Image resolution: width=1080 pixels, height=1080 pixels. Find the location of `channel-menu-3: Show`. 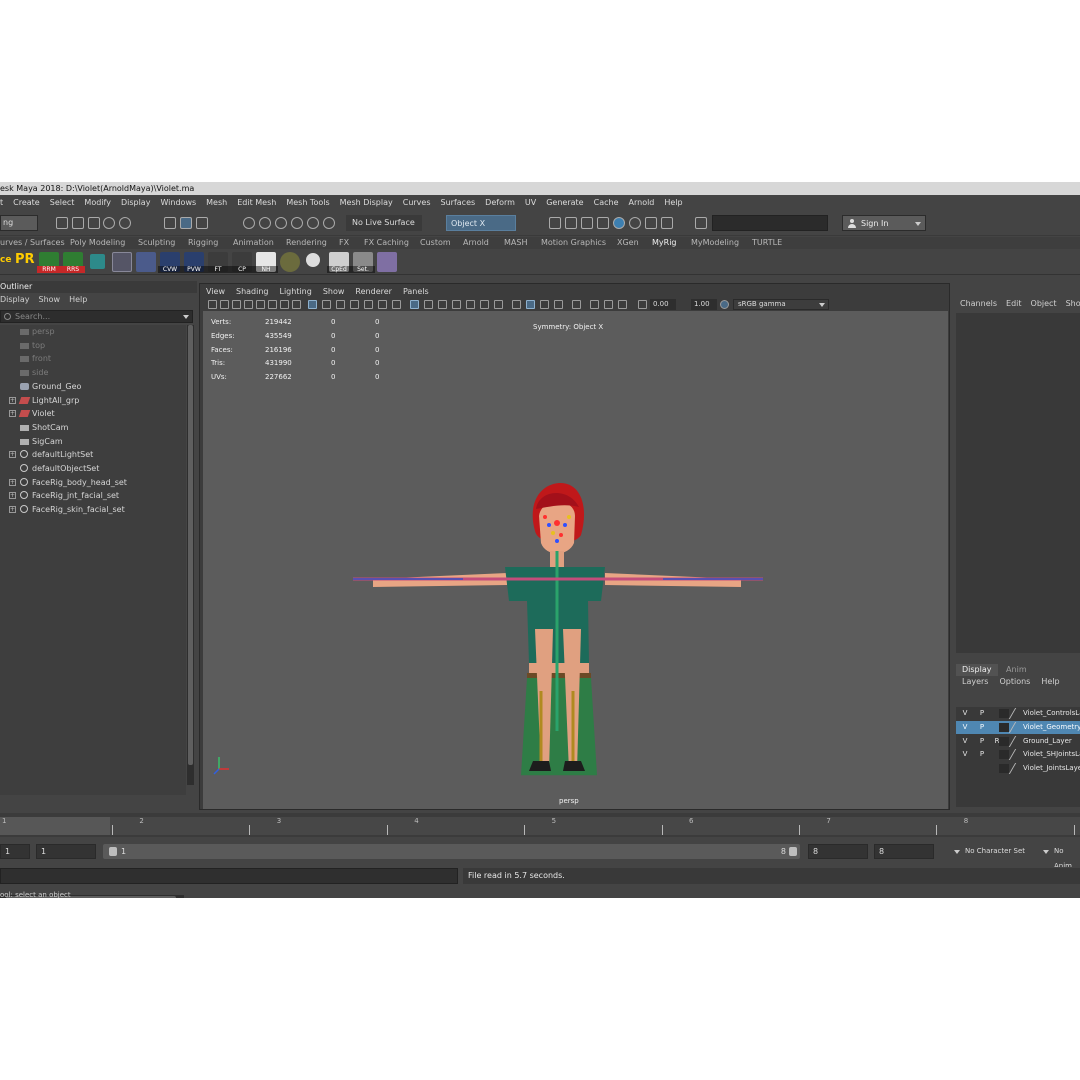

channel-menu-3: Show is located at coordinates (1073, 303).